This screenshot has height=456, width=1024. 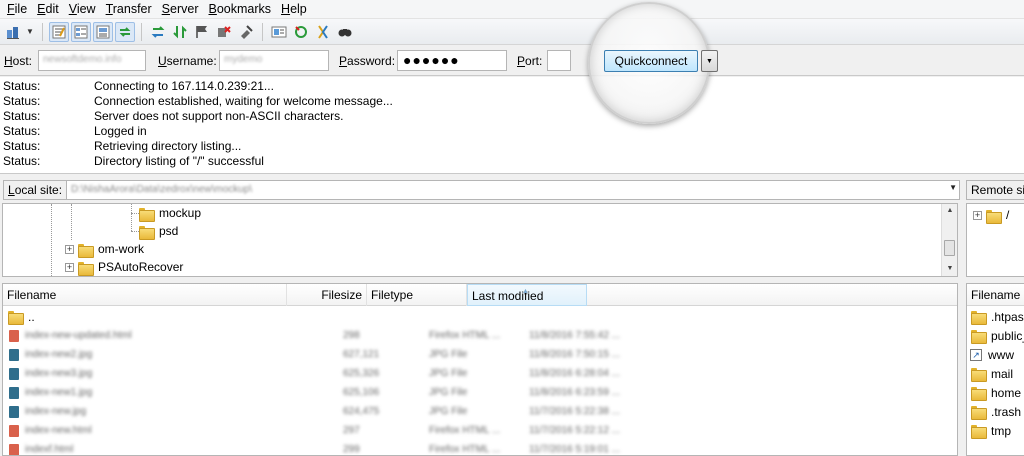 I want to click on menu-bookmarks: Bookmarks, so click(x=240, y=9).